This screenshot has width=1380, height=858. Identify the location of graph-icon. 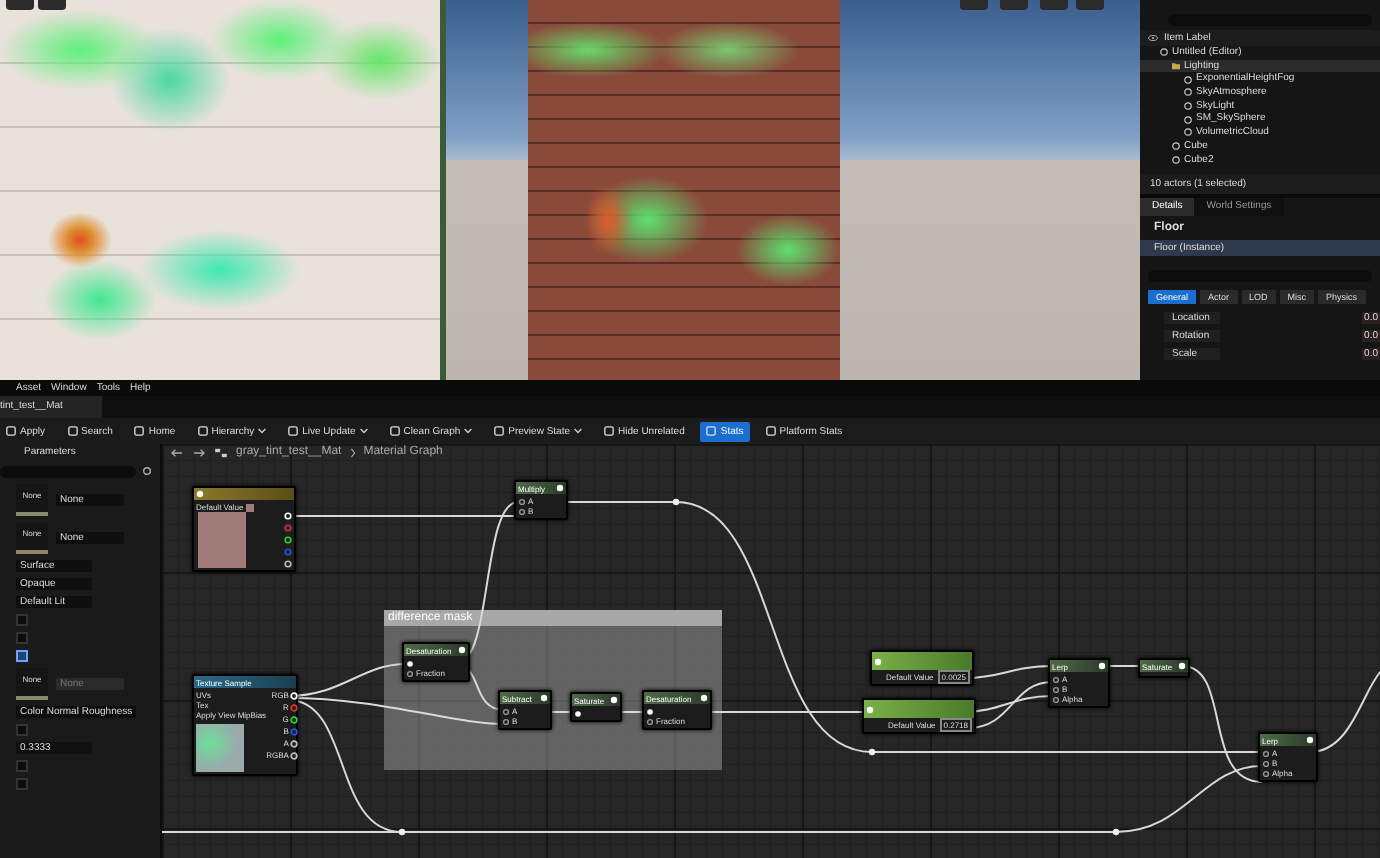
(221, 452).